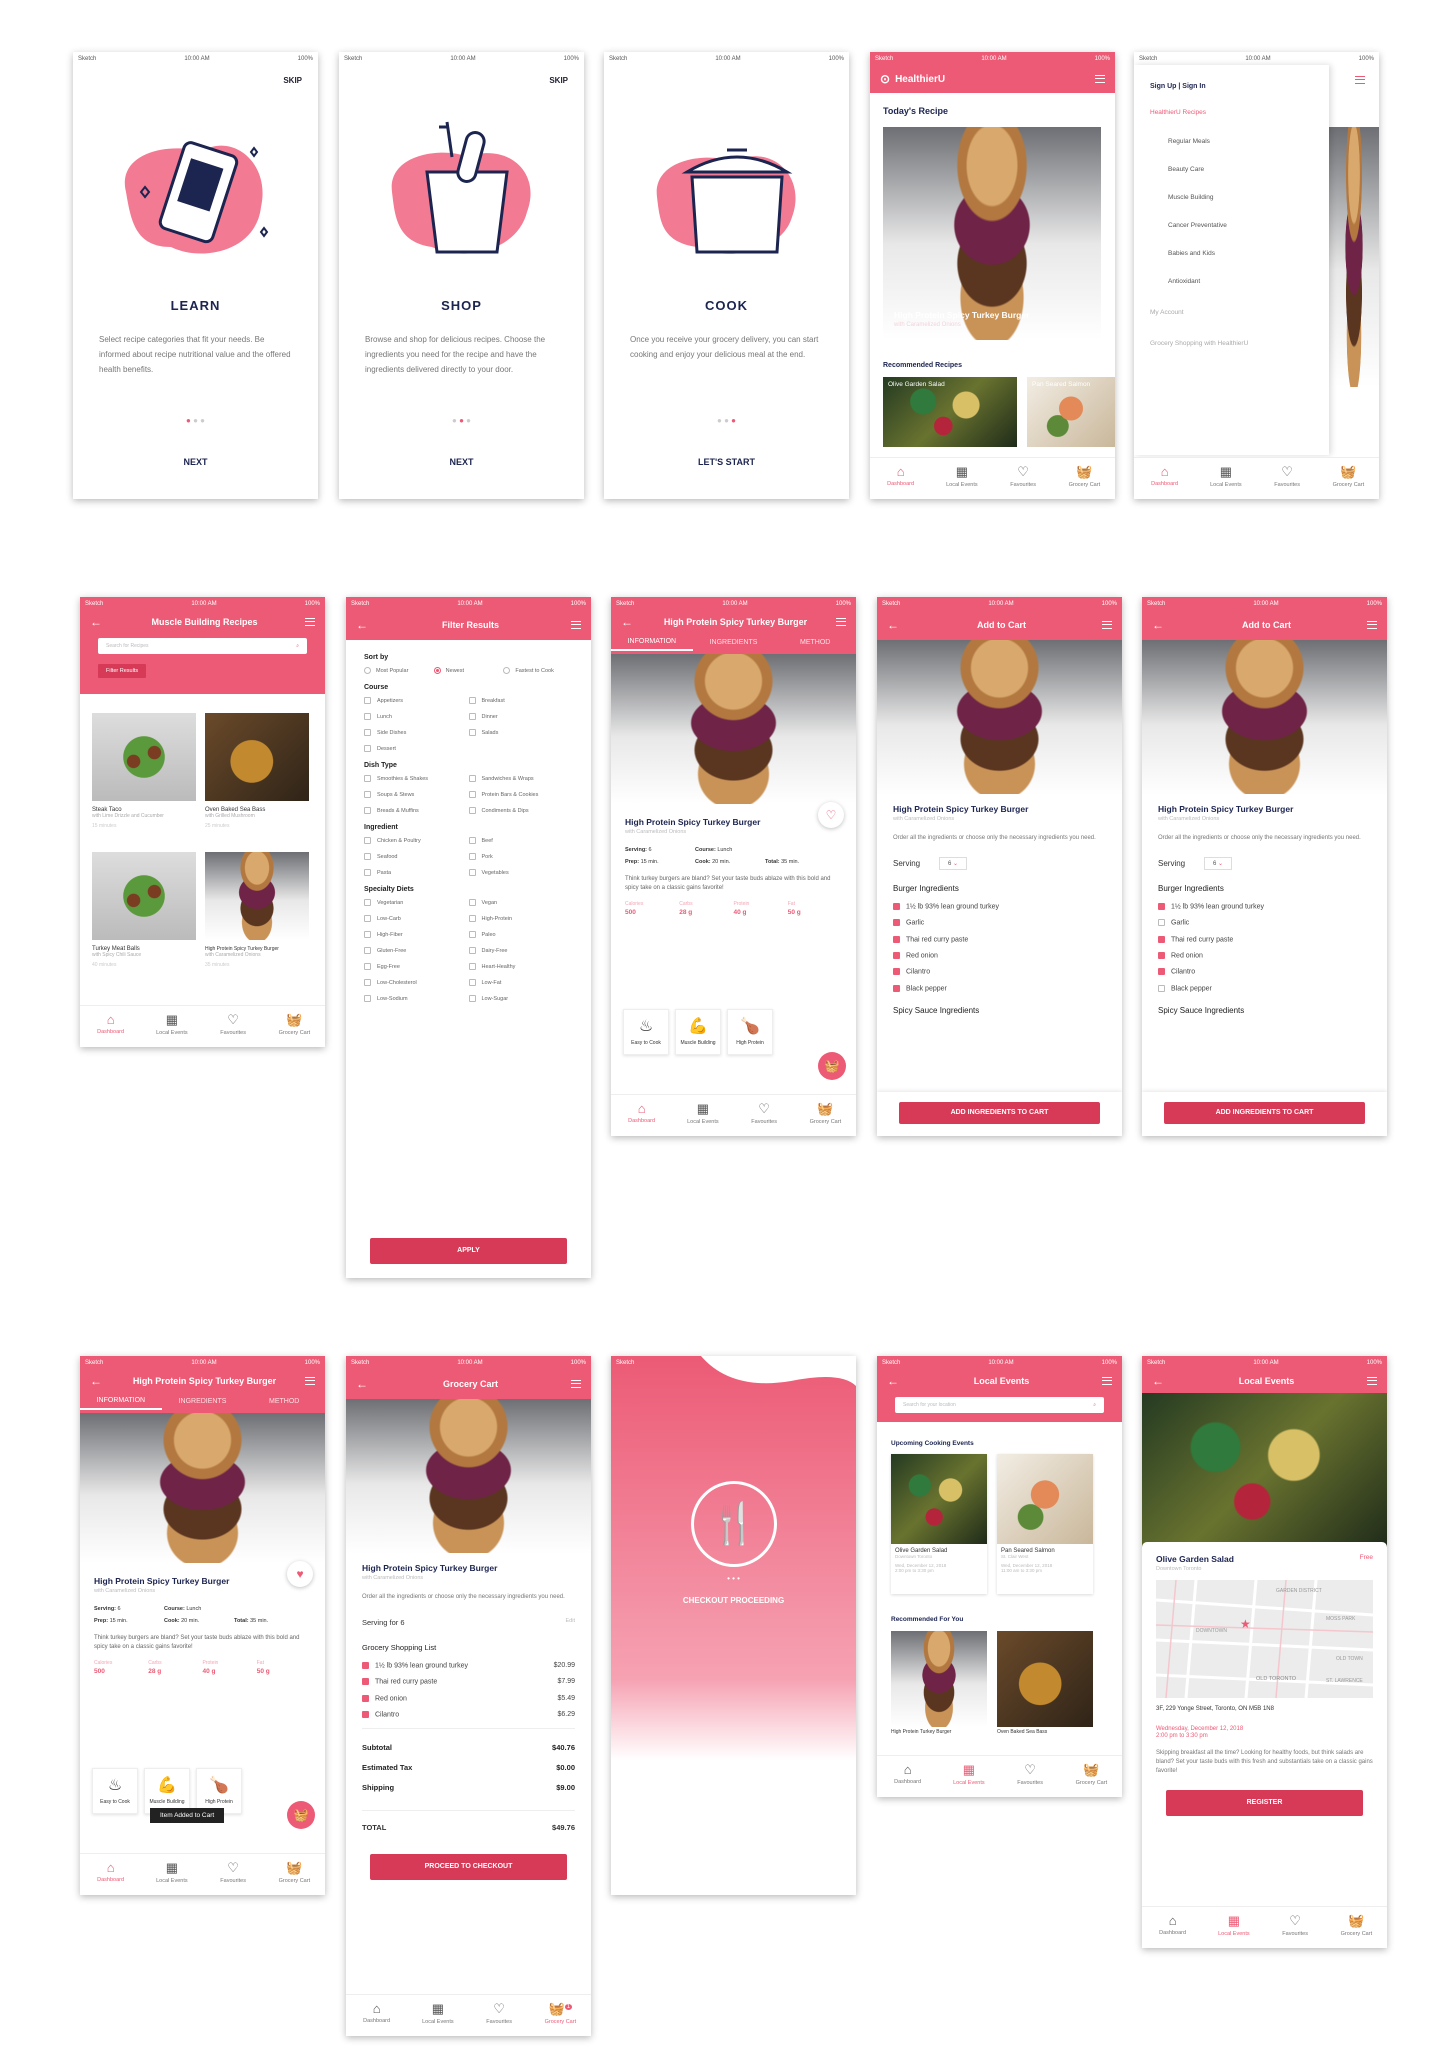 The image size is (1453, 2066). What do you see at coordinates (416, 982) in the screenshot?
I see `checkbox: Low-Cholesterol` at bounding box center [416, 982].